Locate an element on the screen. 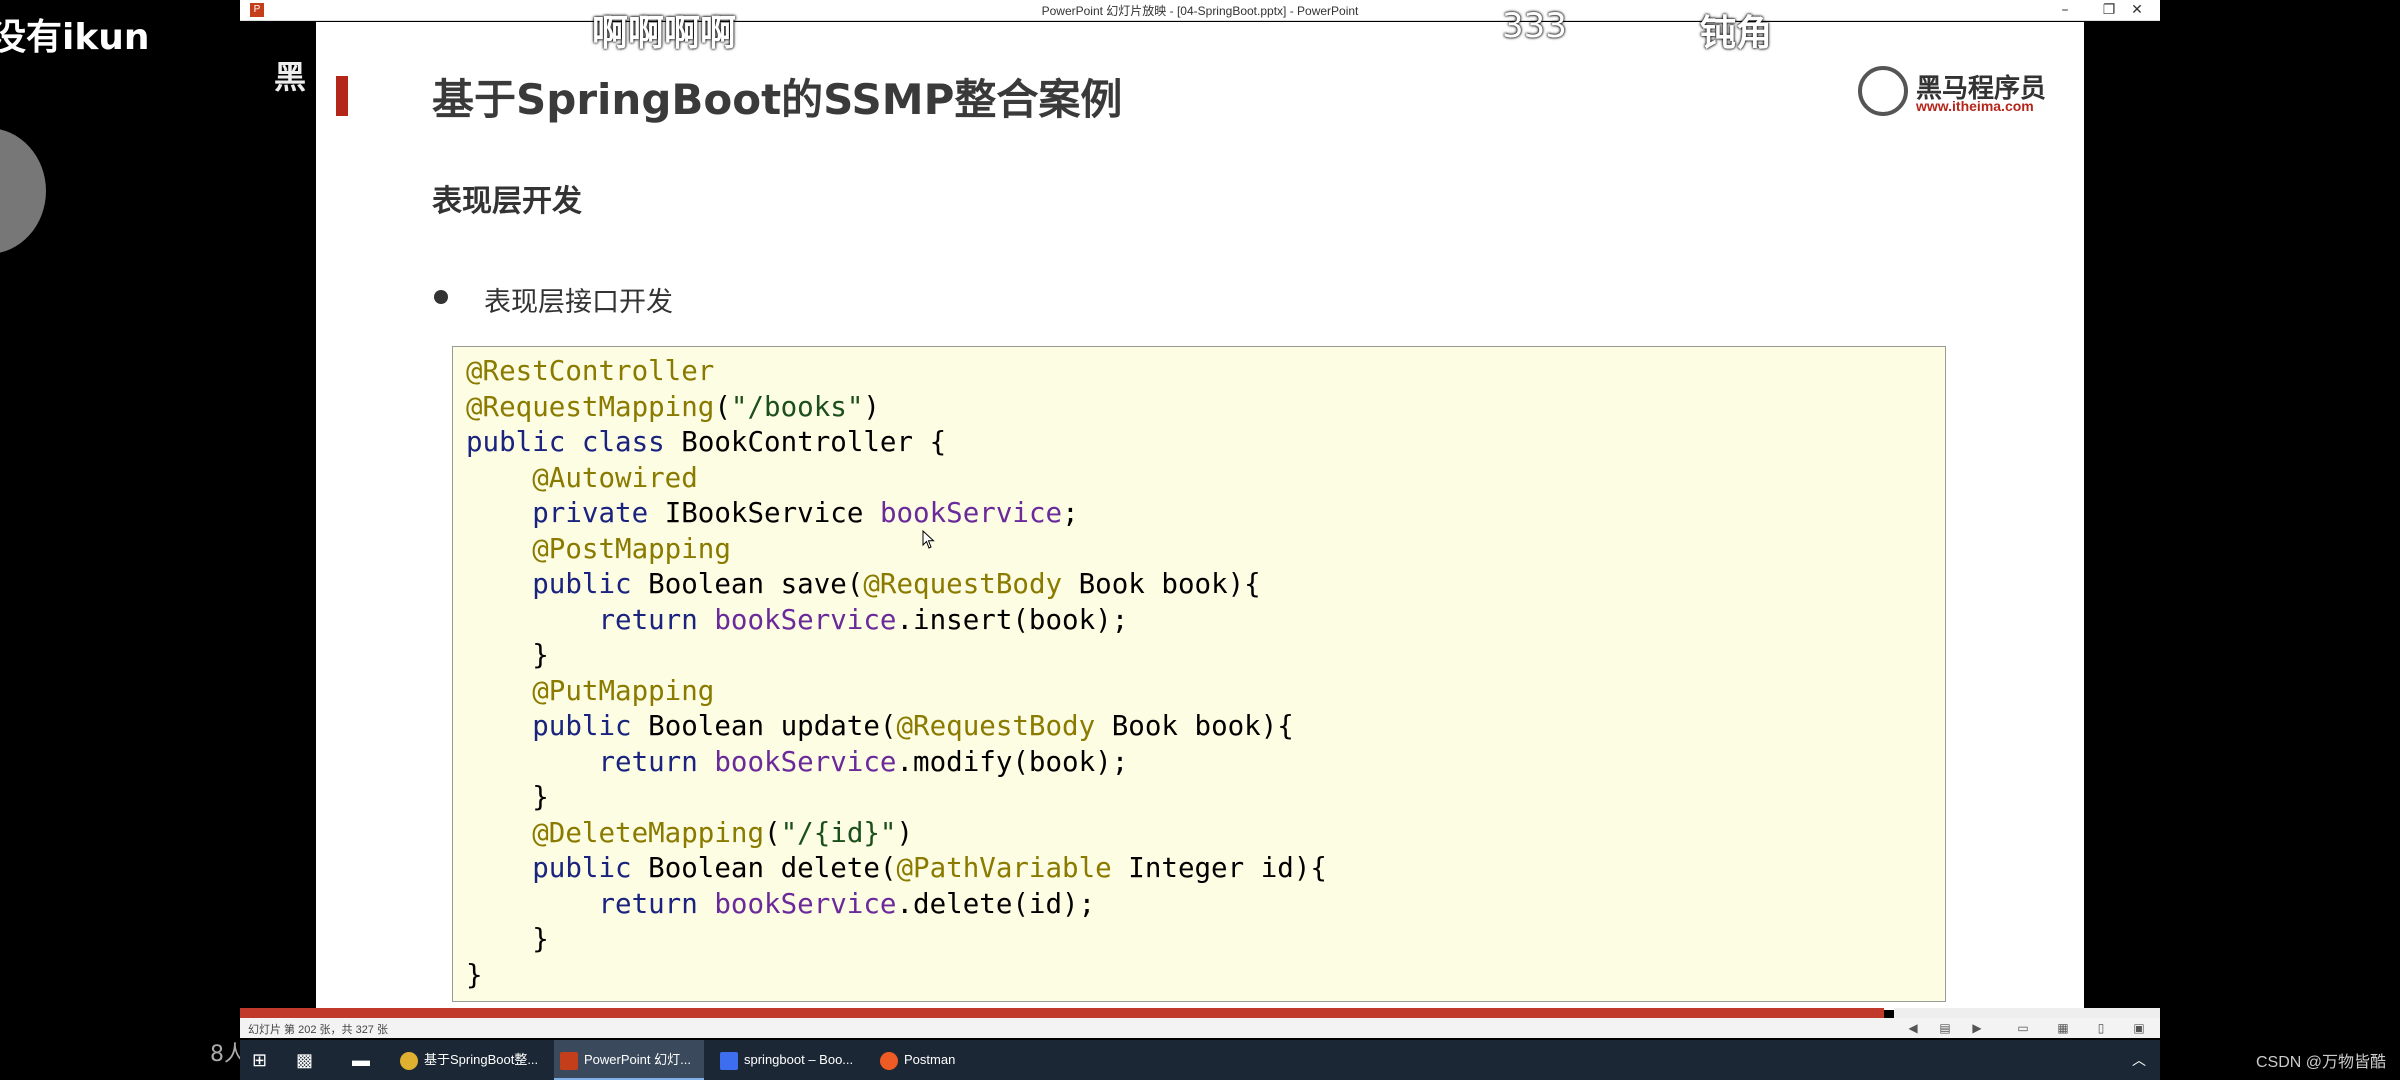 The image size is (2400, 1080). slide-progress-bar is located at coordinates (1062, 1013).